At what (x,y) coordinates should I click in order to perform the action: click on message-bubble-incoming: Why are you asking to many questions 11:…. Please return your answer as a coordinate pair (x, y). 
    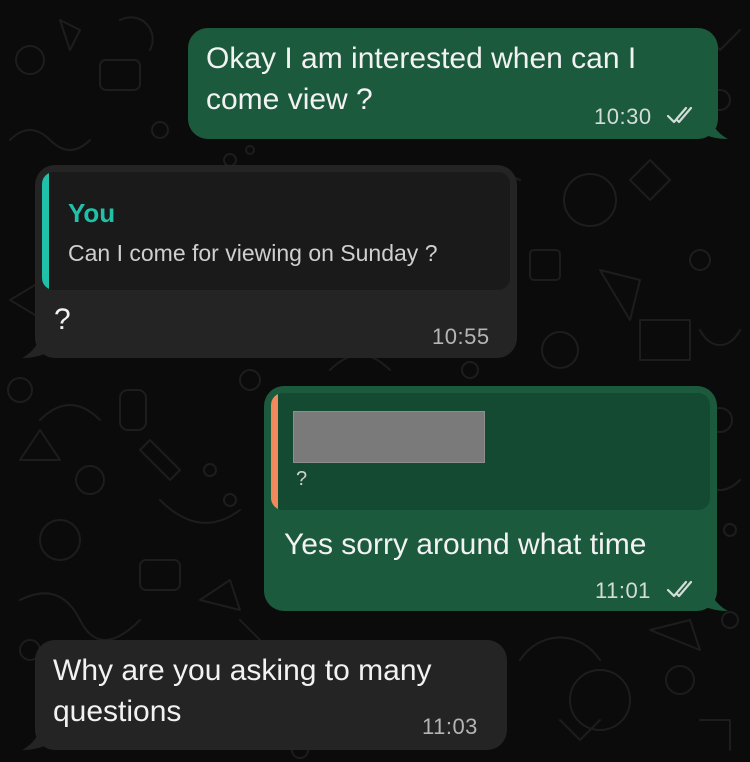
    Looking at the image, I should click on (271, 695).